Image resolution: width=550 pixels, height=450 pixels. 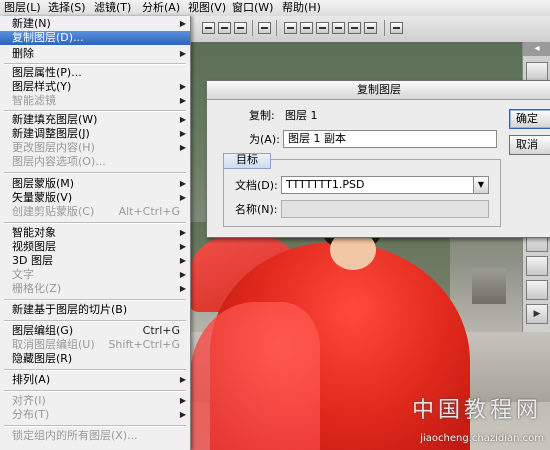 What do you see at coordinates (378, 90) in the screenshot?
I see `dialog-title: 复制图层` at bounding box center [378, 90].